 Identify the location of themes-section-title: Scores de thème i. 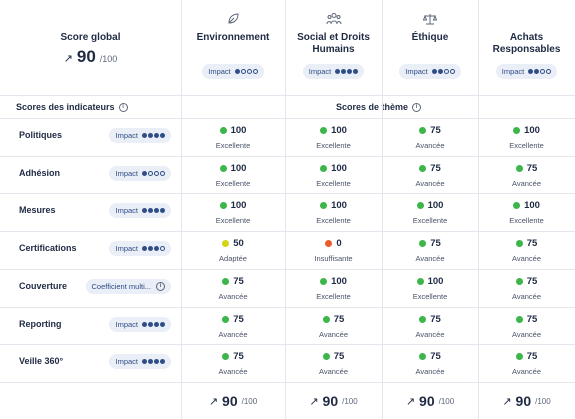
(379, 107).